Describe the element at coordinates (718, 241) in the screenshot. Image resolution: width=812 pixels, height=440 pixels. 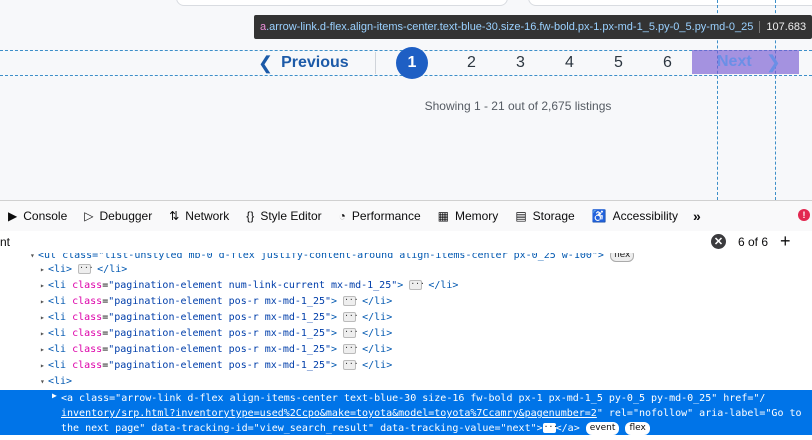
I see `clear-search-icon: ✕` at that location.